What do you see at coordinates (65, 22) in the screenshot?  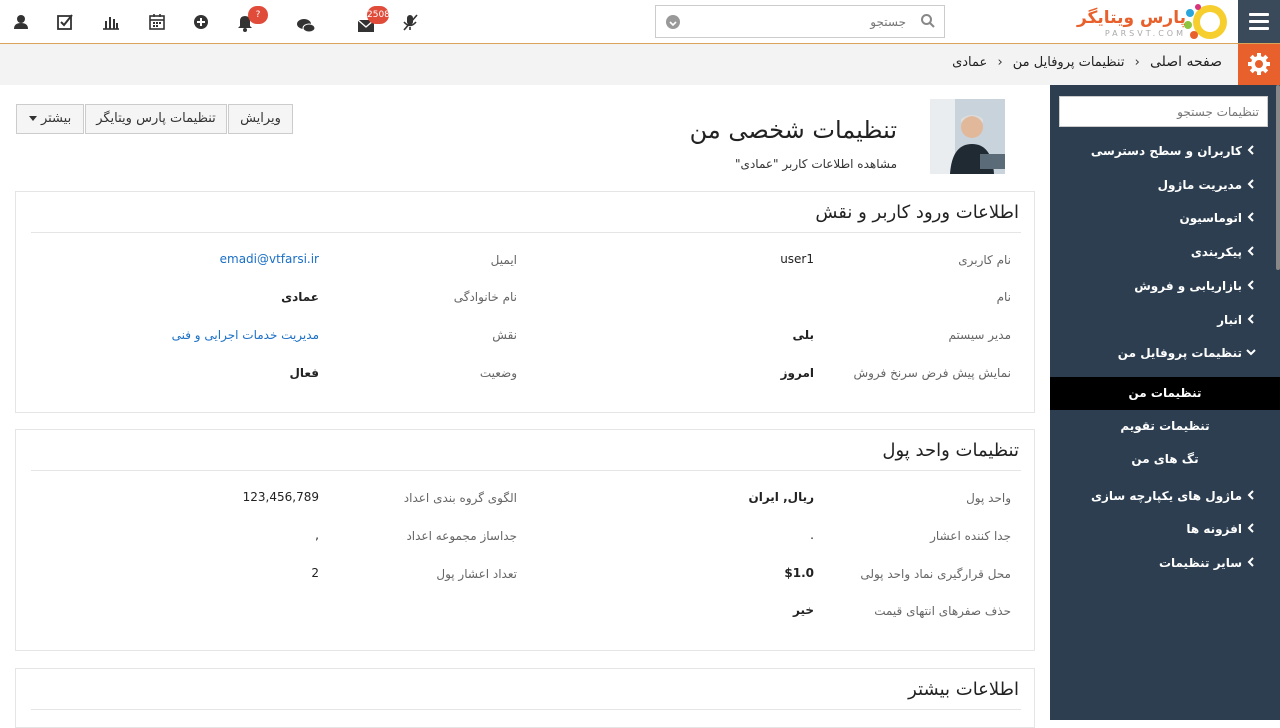 I see `tasks-check-icon` at bounding box center [65, 22].